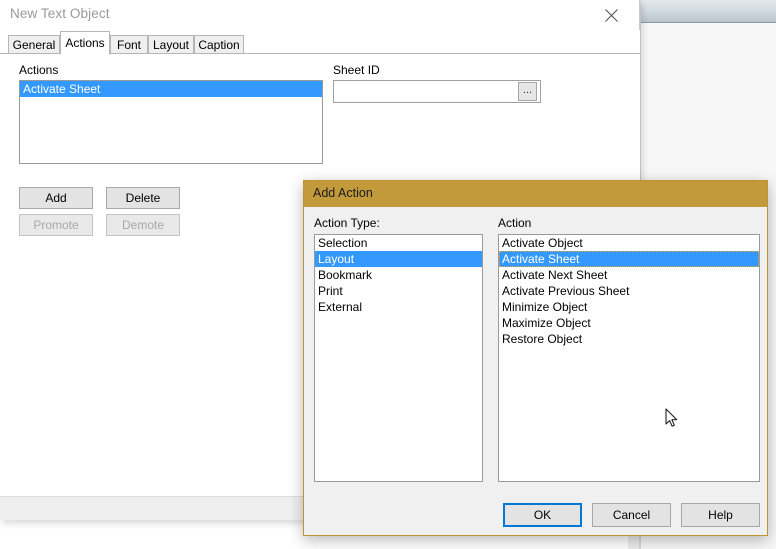  I want to click on close-button, so click(611, 15).